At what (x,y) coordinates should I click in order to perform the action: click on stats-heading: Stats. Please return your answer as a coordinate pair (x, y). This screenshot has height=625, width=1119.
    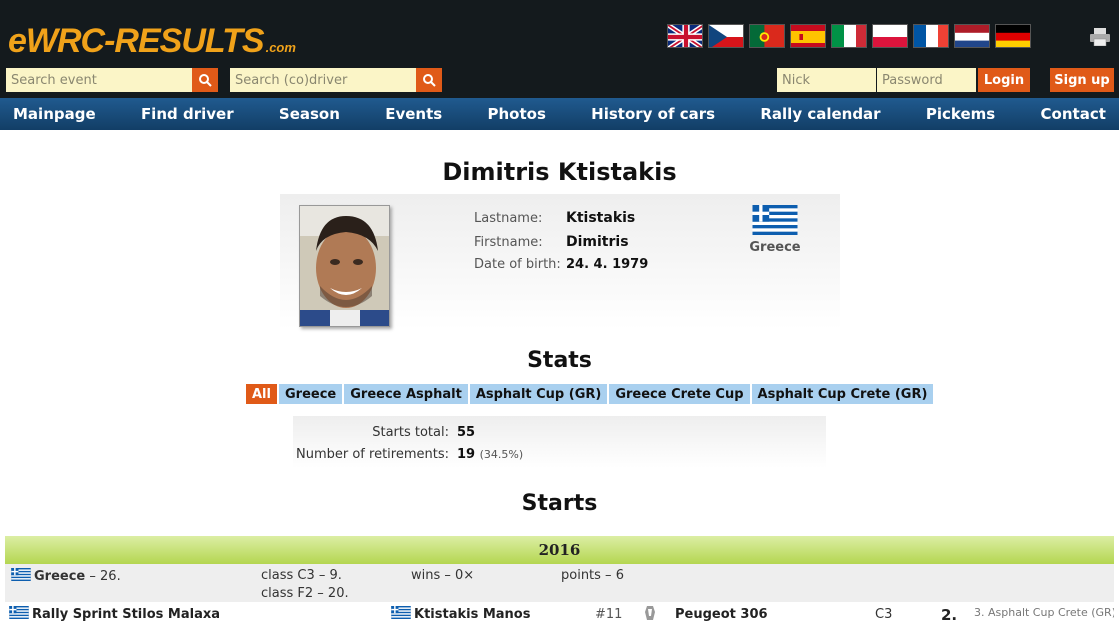
    Looking at the image, I should click on (559, 360).